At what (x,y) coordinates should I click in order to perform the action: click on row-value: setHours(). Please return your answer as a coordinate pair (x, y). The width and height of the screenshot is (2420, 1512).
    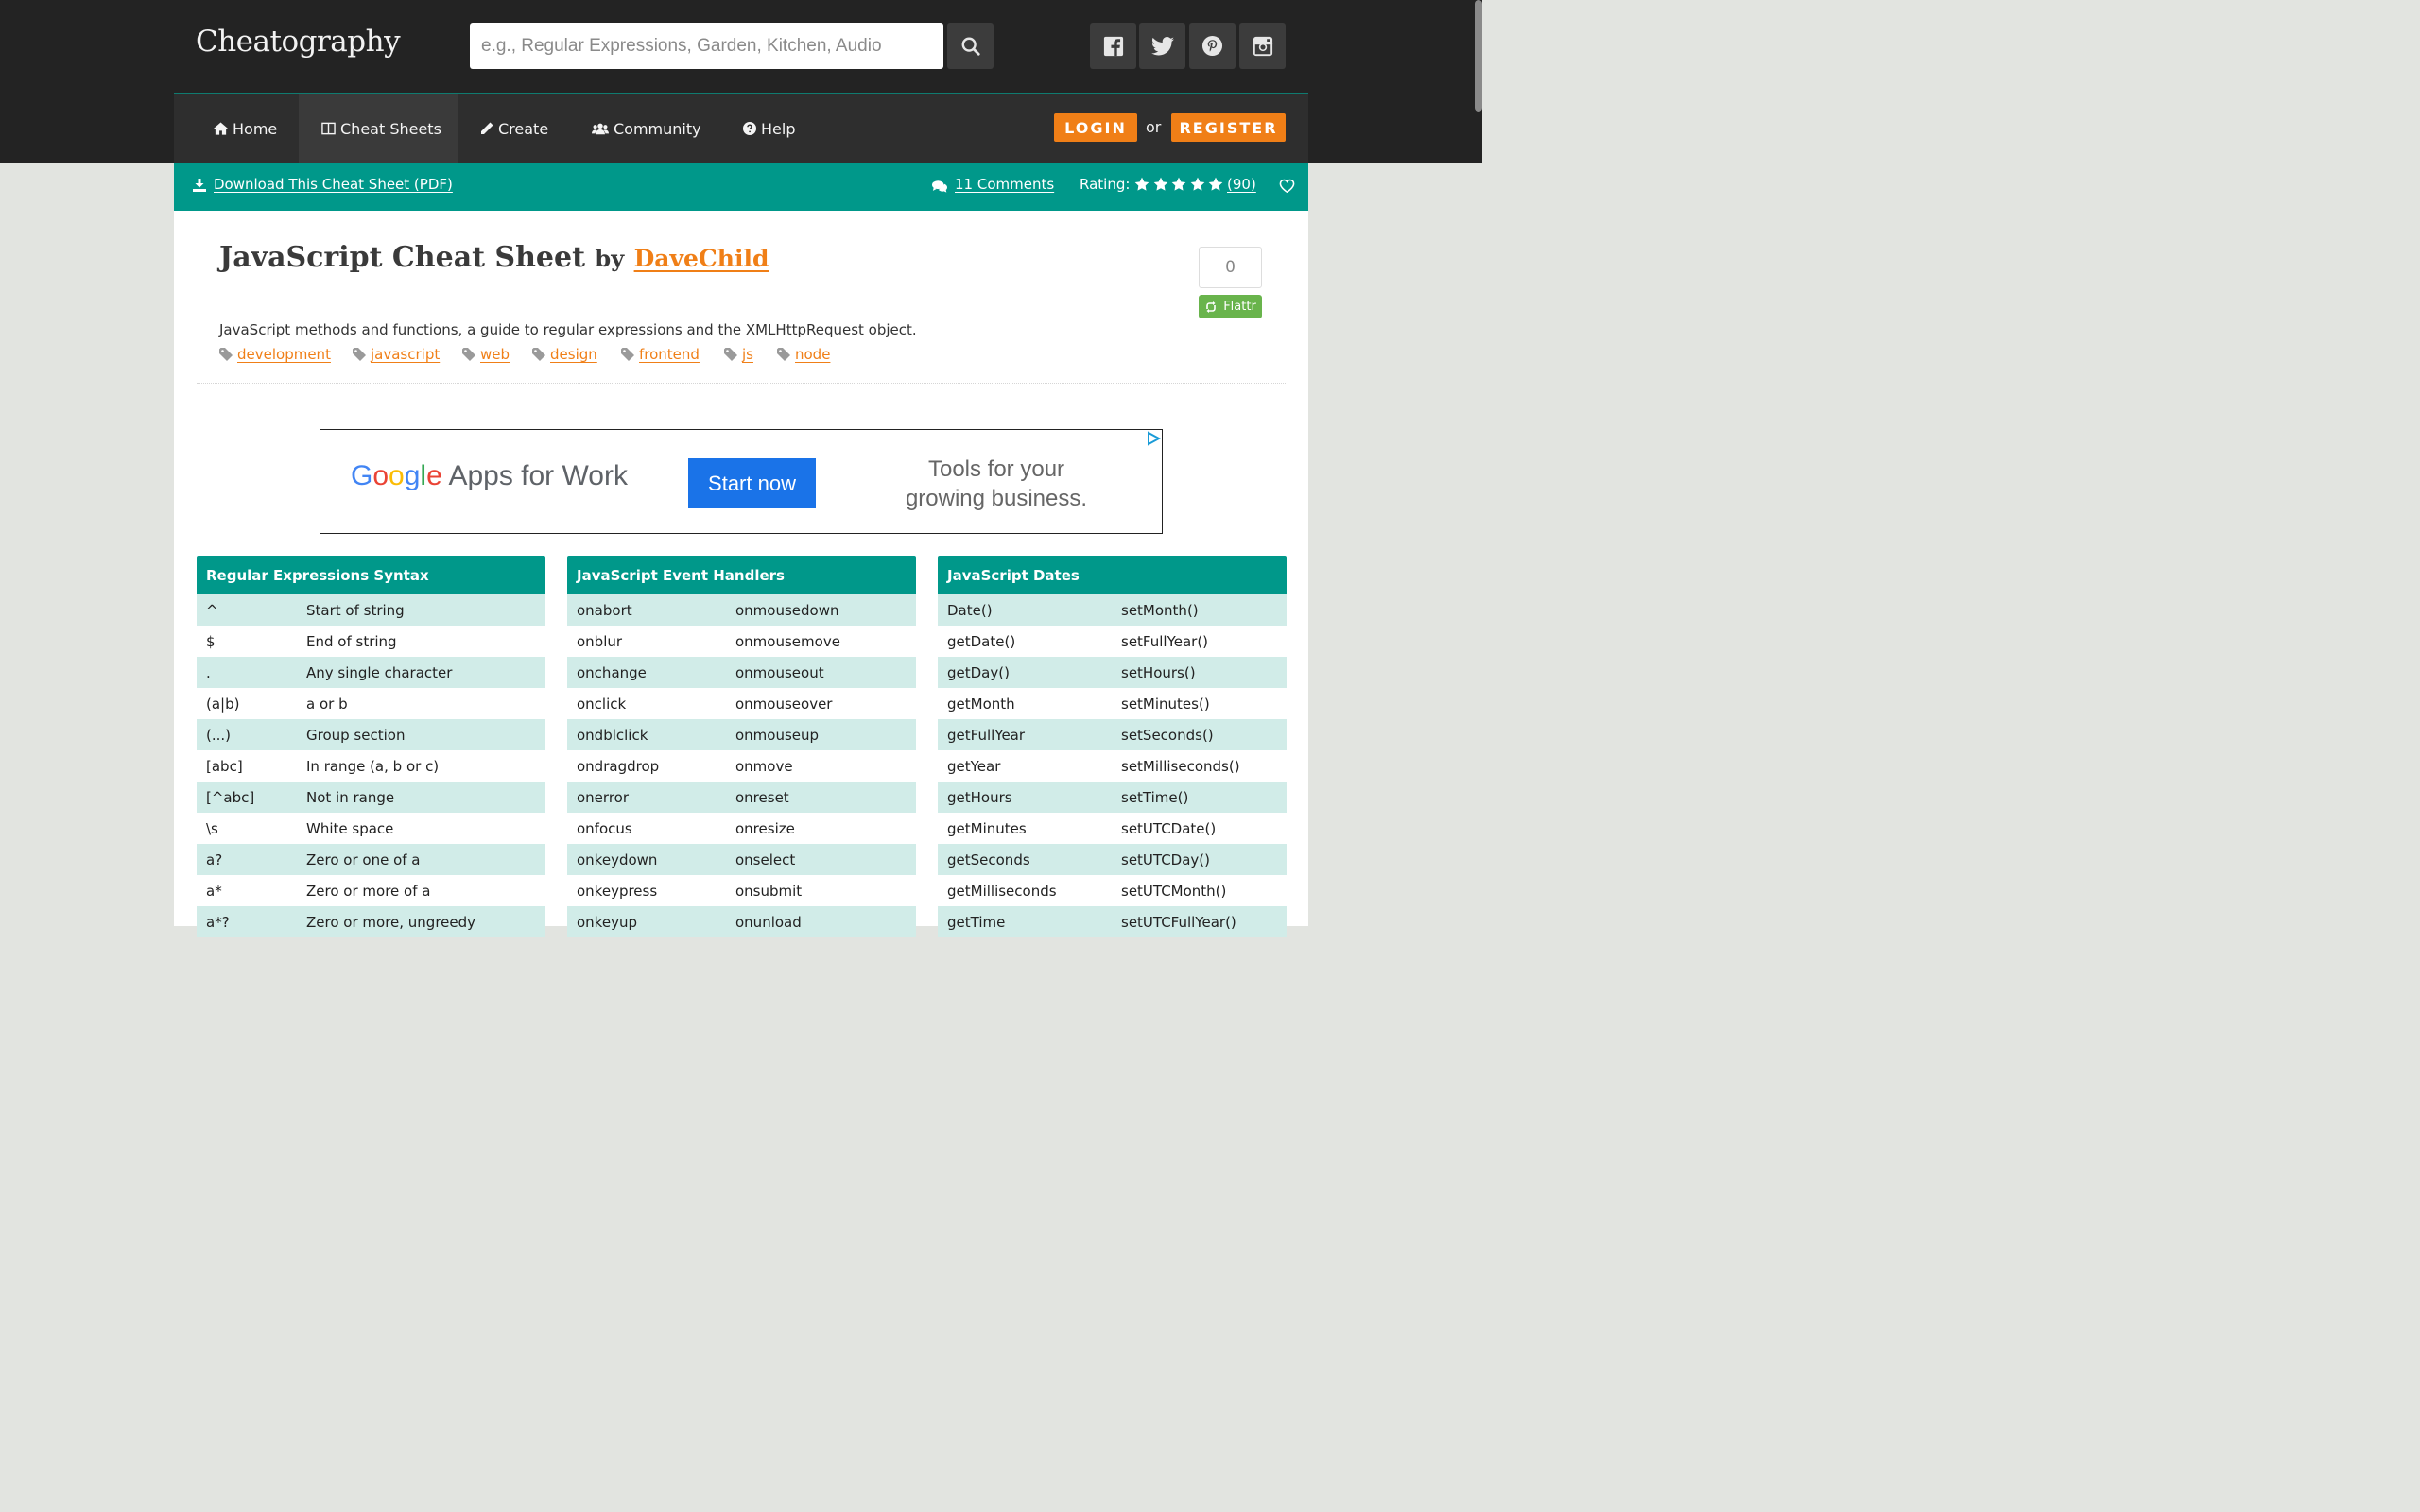
    Looking at the image, I should click on (1158, 672).